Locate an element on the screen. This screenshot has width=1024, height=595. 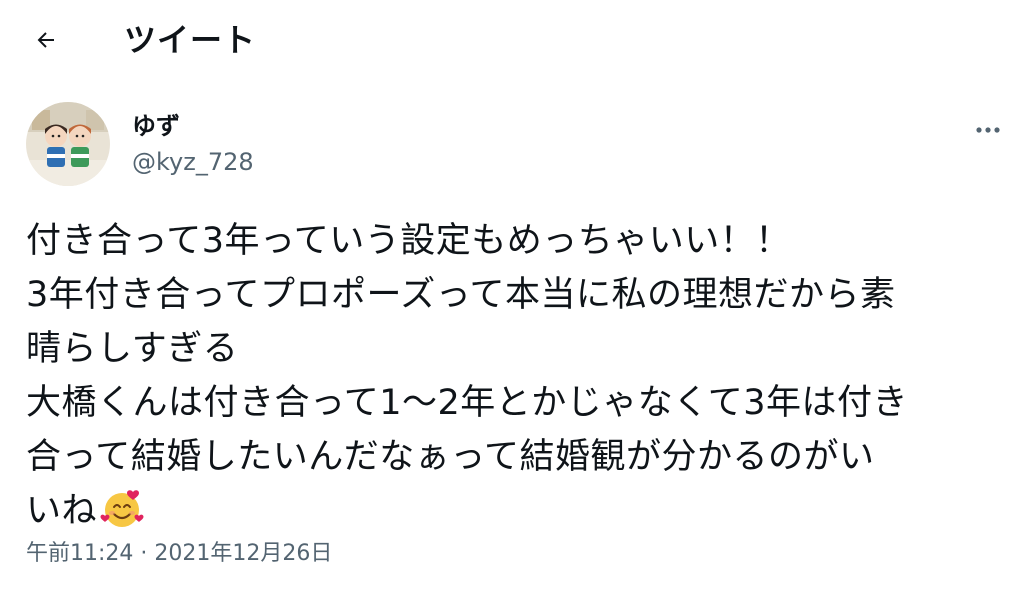
tweet-date: 2021年12月26日 is located at coordinates (243, 553).